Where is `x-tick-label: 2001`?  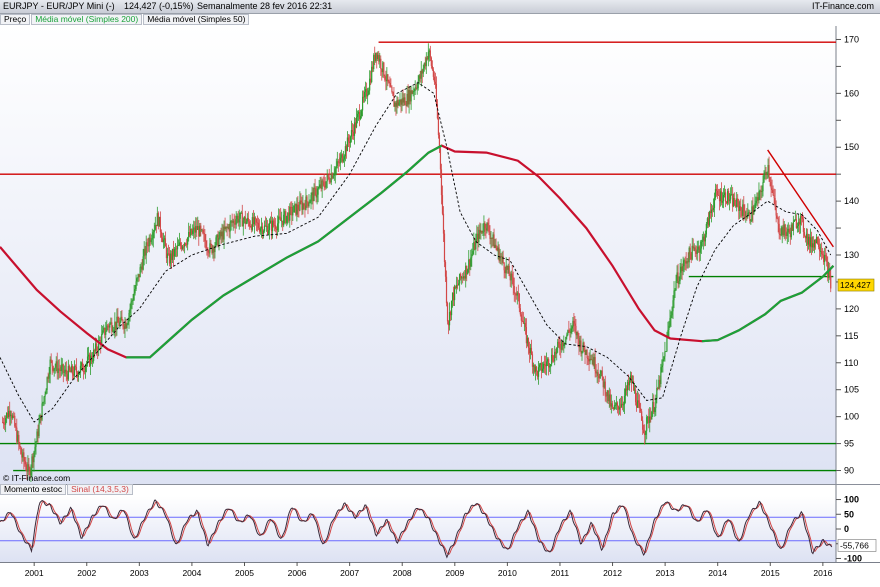
x-tick-label: 2001 is located at coordinates (34, 573).